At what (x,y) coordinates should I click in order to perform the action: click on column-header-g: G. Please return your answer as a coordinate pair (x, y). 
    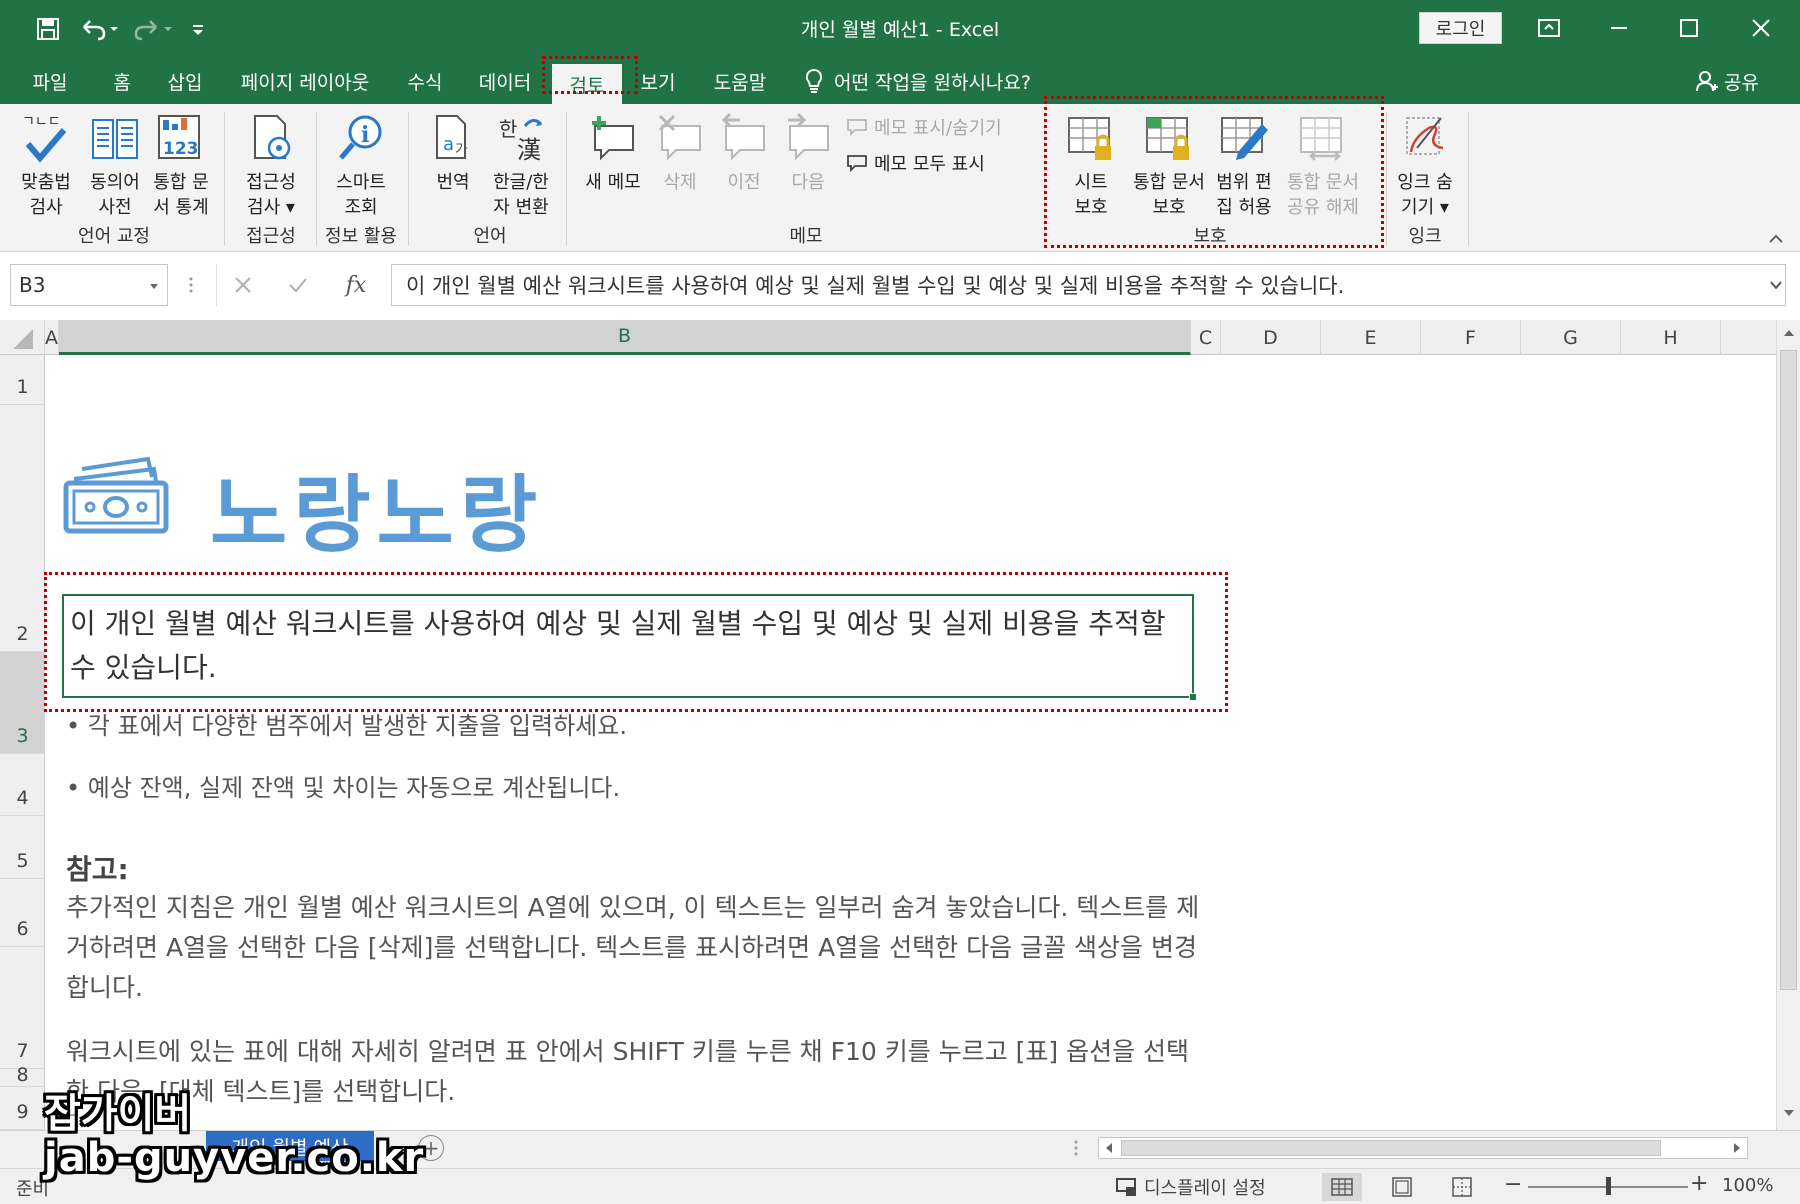
    Looking at the image, I should click on (1571, 337).